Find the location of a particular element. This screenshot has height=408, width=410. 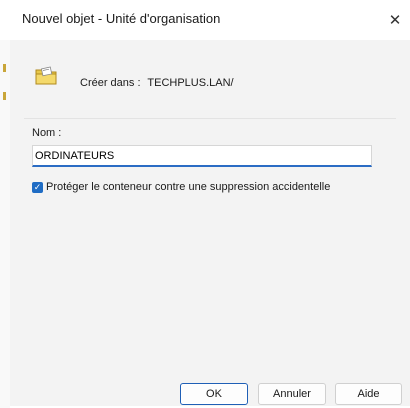

window-title: Nouvel objet - Unité d'organisation is located at coordinates (121, 18).